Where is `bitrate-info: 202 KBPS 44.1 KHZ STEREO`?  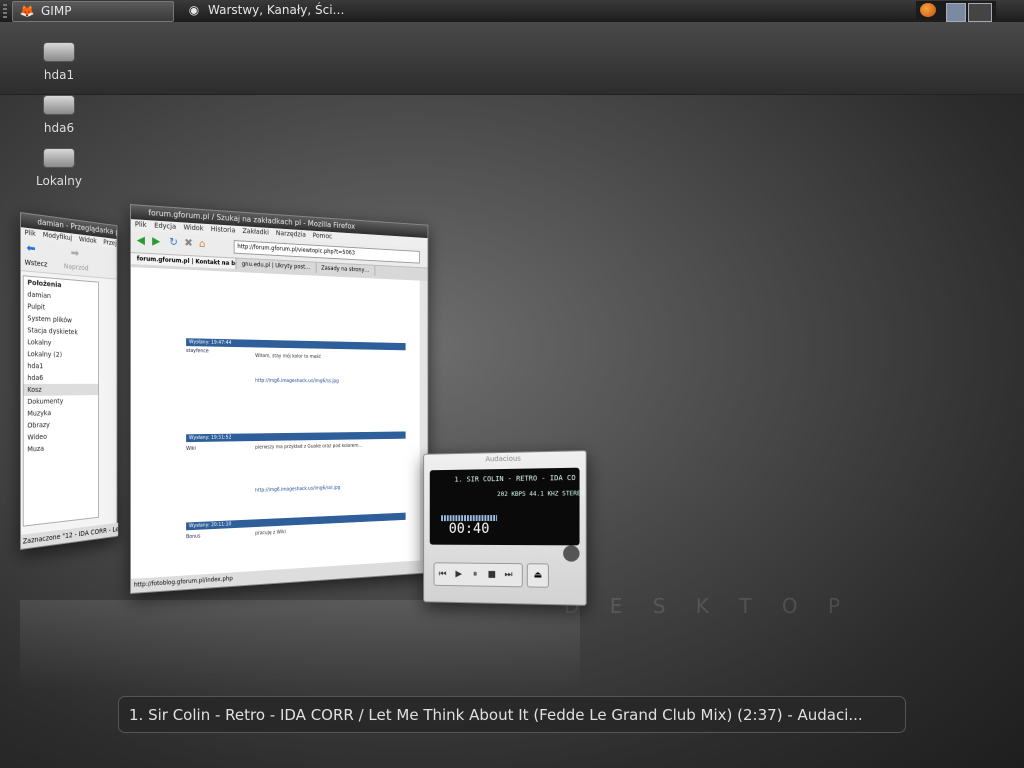 bitrate-info: 202 KBPS 44.1 KHZ STEREO is located at coordinates (541, 494).